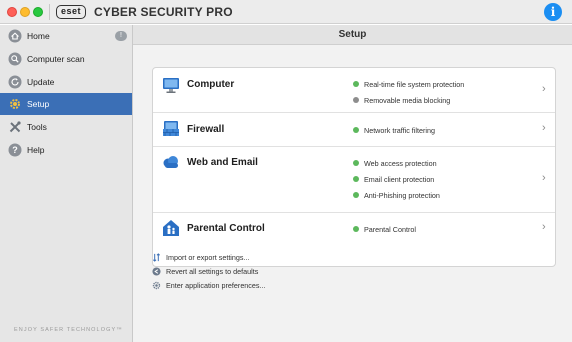 Image resolution: width=572 pixels, height=342 pixels. I want to click on scan-icon, so click(15, 59).